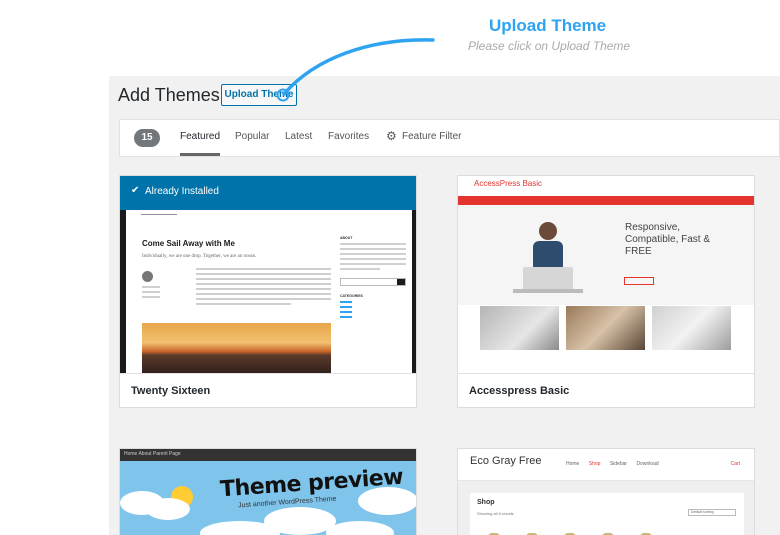 The width and height of the screenshot is (780, 535). What do you see at coordinates (606, 390) in the screenshot?
I see `theme-name: Accesspress Basic` at bounding box center [606, 390].